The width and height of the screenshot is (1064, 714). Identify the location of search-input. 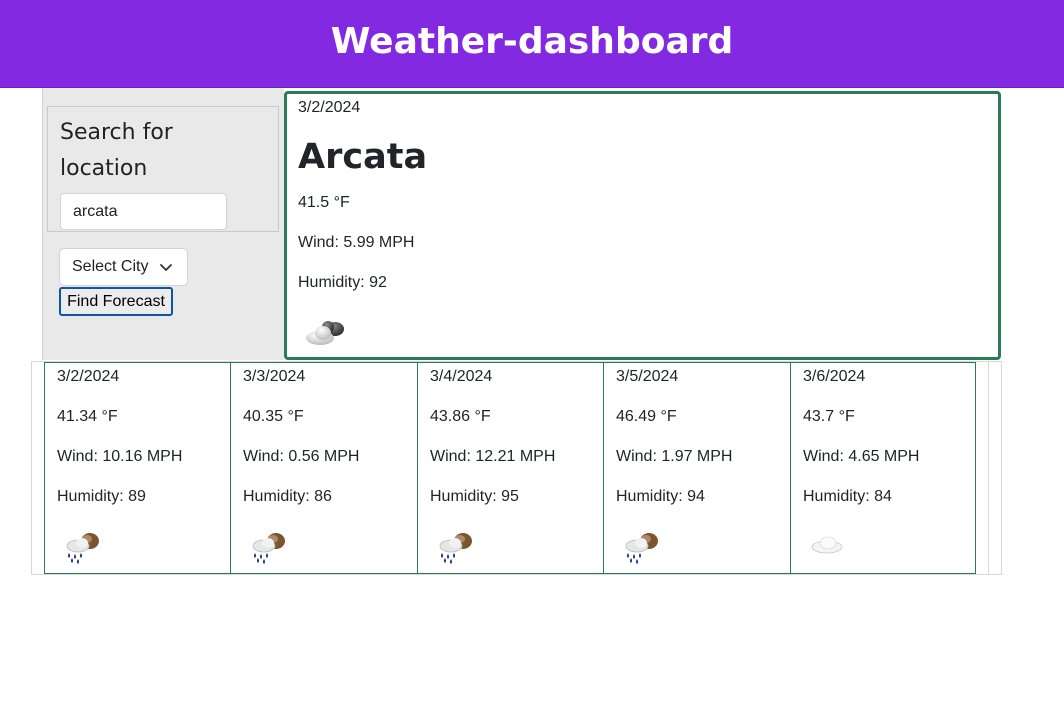
(143, 211).